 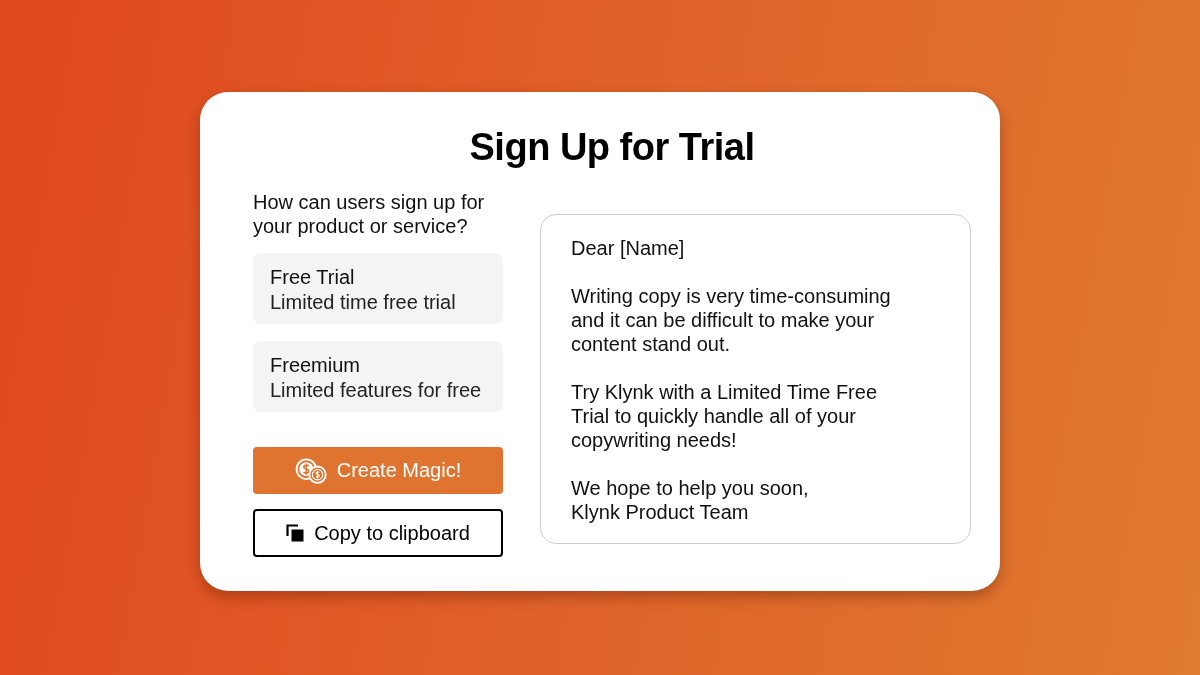 I want to click on coins-icon, so click(x=310, y=470).